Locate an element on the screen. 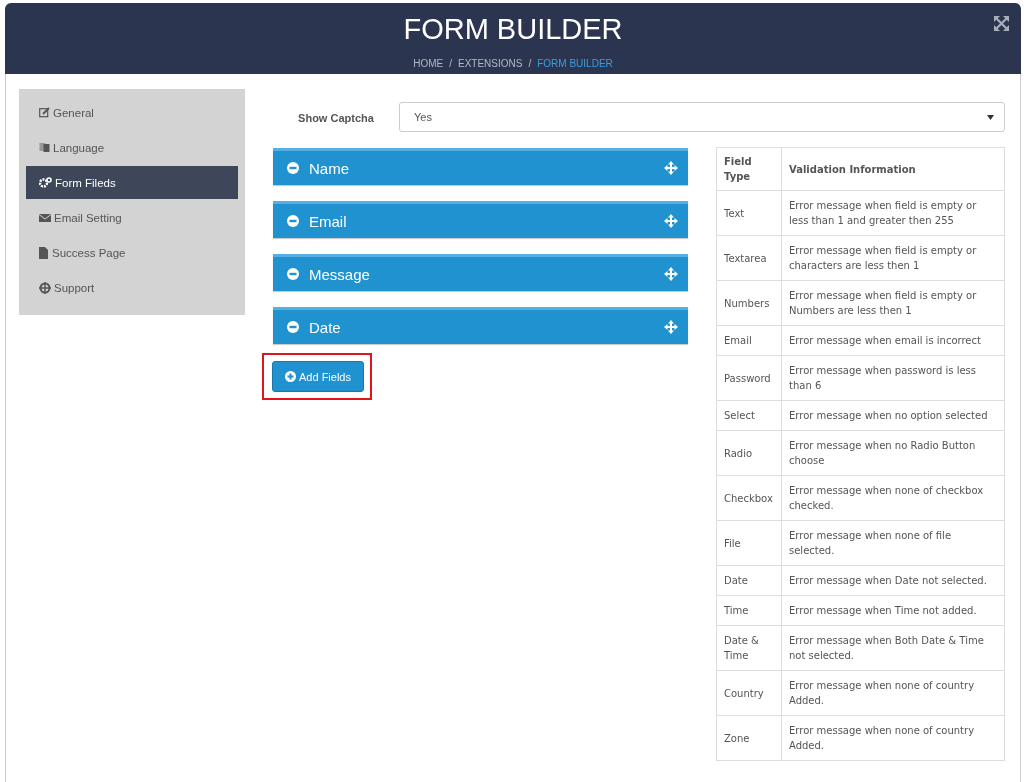 This screenshot has height=782, width=1026. envelope-icon is located at coordinates (45, 217).